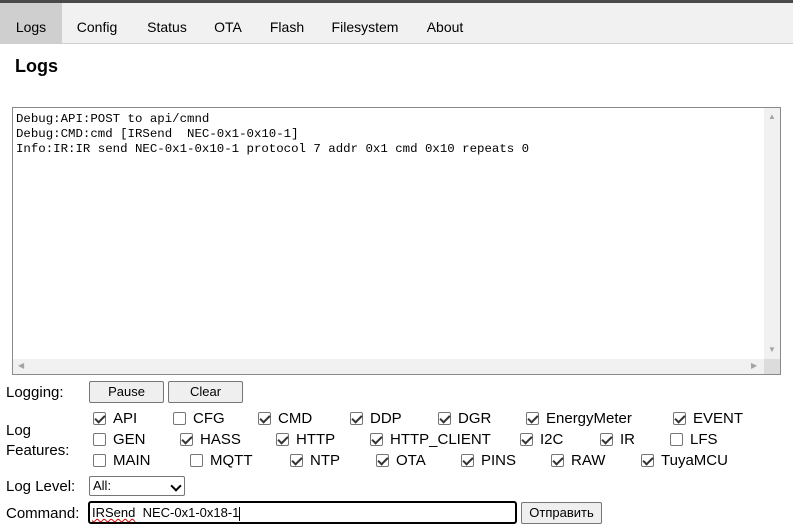 The image size is (793, 526). I want to click on command-input-word: IRSend, so click(114, 512).